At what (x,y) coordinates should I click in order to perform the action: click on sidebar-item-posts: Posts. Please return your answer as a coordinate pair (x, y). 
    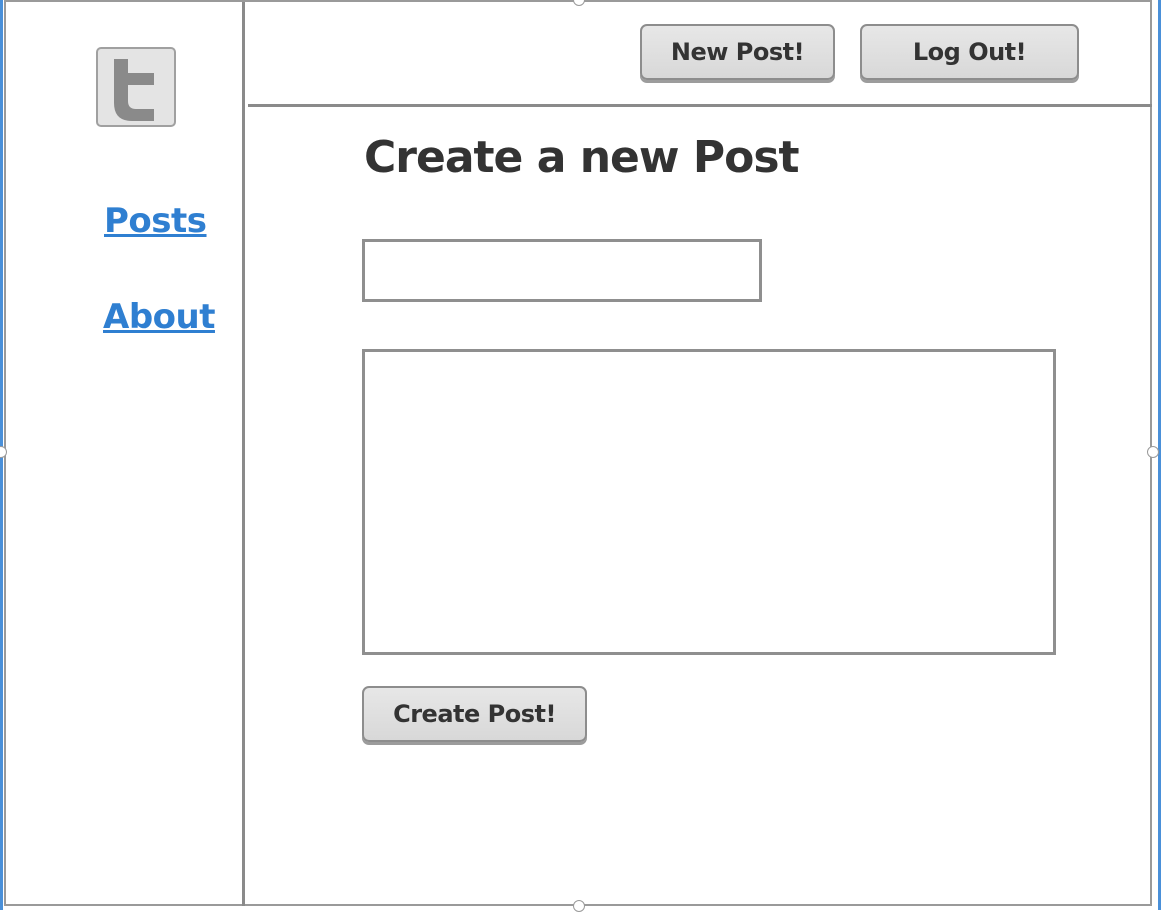
    Looking at the image, I should click on (155, 221).